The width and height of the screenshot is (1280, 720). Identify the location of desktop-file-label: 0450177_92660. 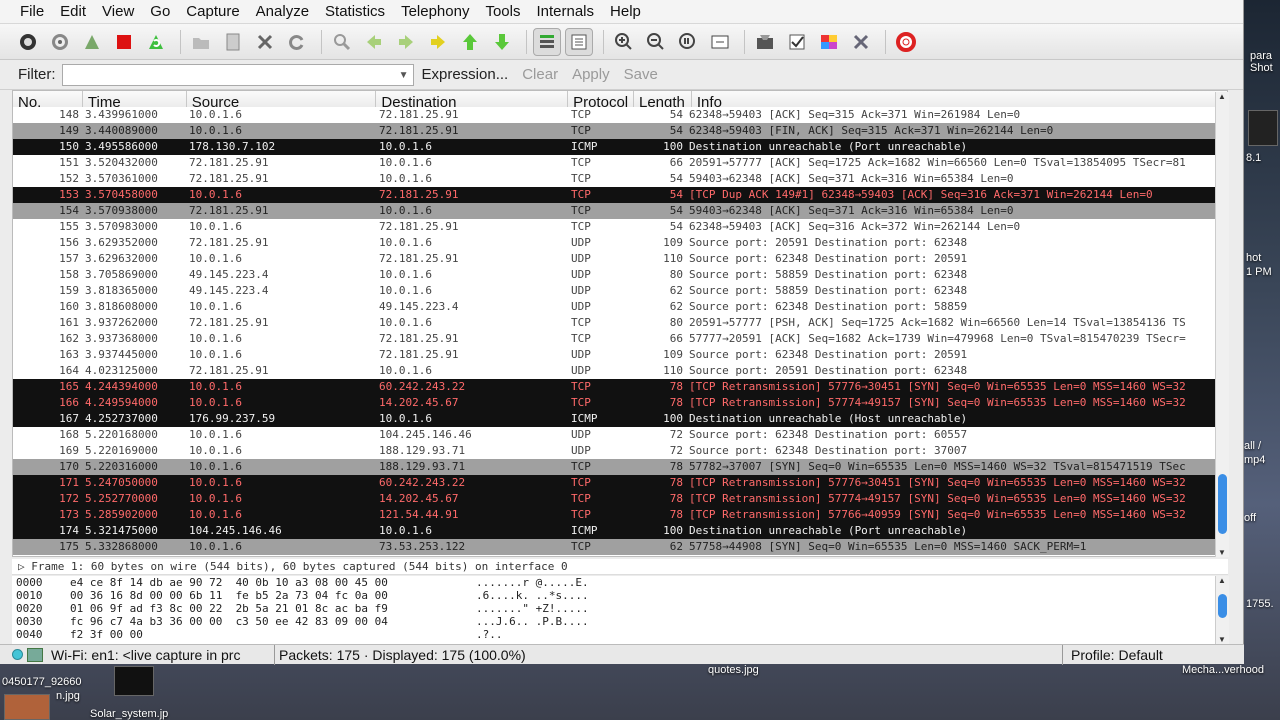
(42, 682).